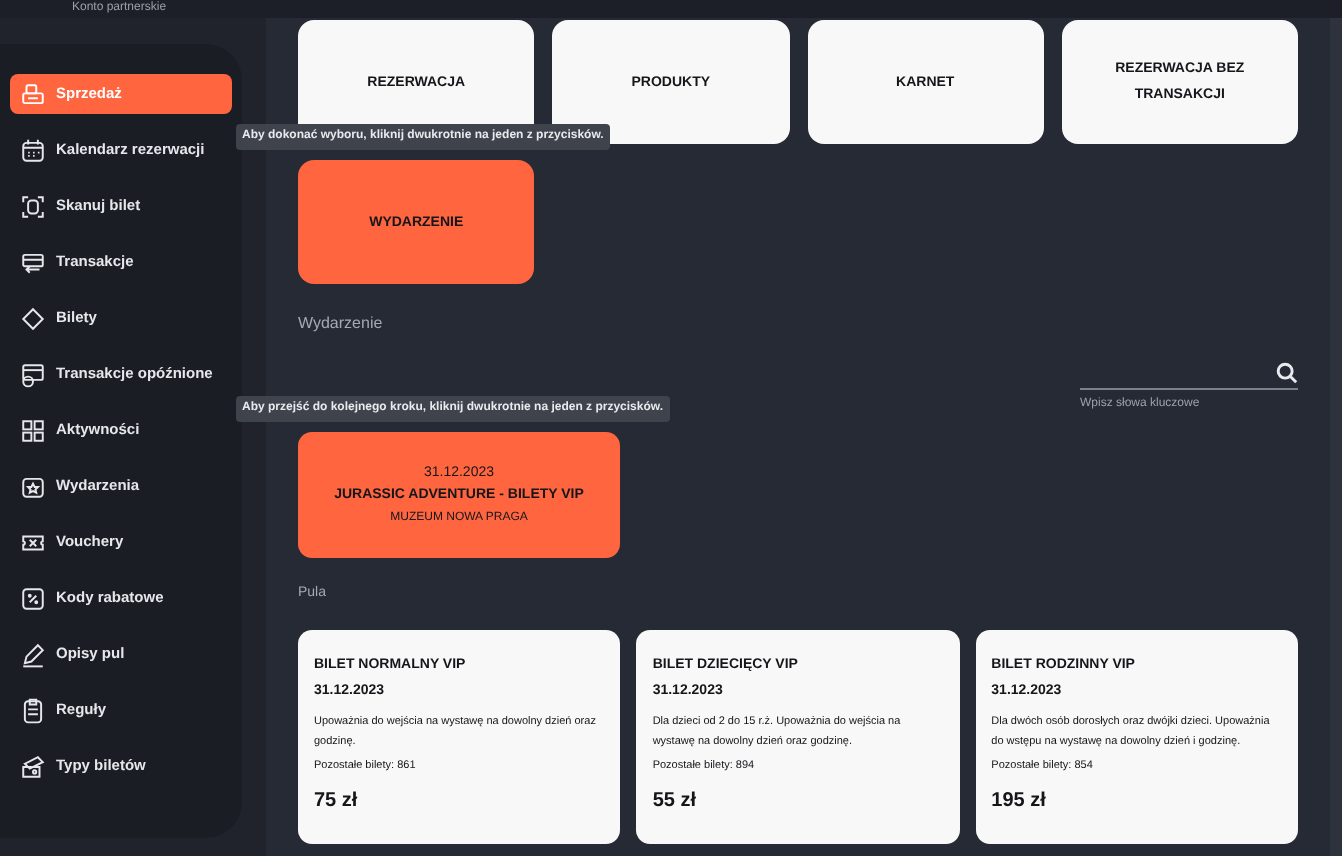 The width and height of the screenshot is (1342, 856). Describe the element at coordinates (33, 262) in the screenshot. I see `card-icon` at that location.